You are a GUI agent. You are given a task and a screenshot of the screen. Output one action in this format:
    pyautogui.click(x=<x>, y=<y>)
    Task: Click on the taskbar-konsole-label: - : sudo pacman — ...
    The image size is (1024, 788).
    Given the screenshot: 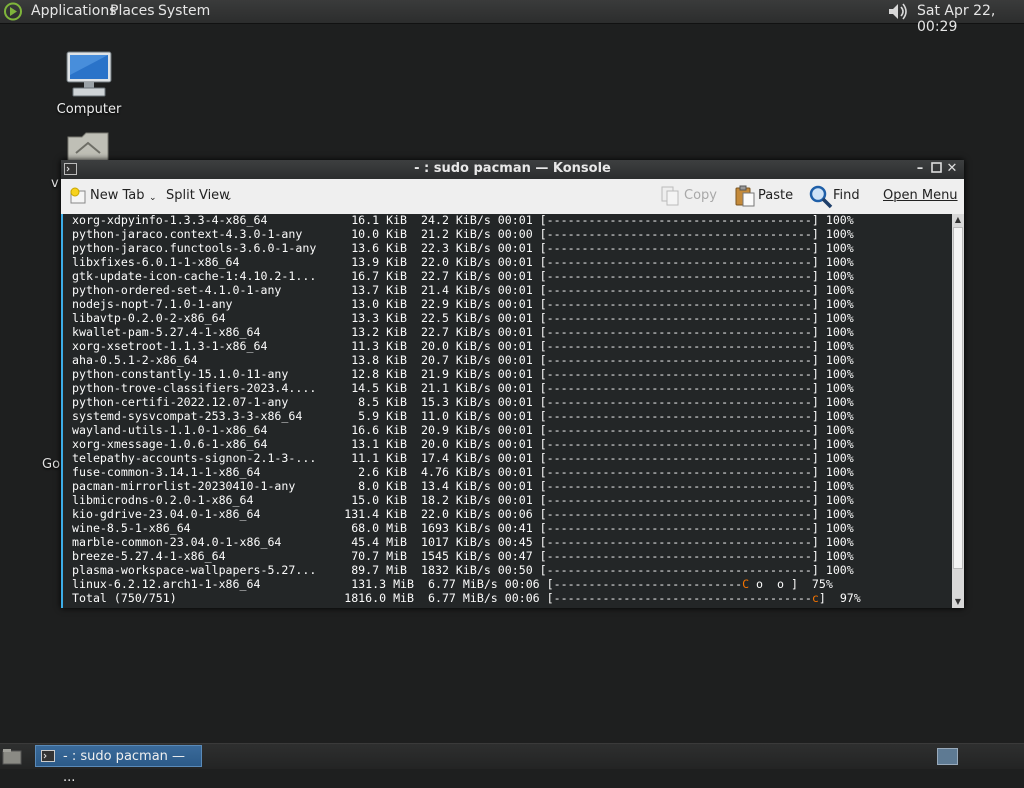 What is the action you would take?
    pyautogui.click(x=124, y=767)
    